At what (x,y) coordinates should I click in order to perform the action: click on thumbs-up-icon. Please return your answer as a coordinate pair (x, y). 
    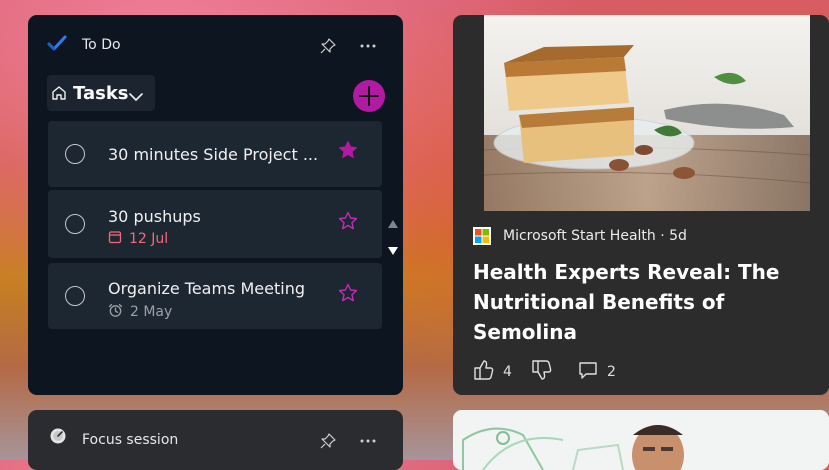
    Looking at the image, I should click on (484, 372).